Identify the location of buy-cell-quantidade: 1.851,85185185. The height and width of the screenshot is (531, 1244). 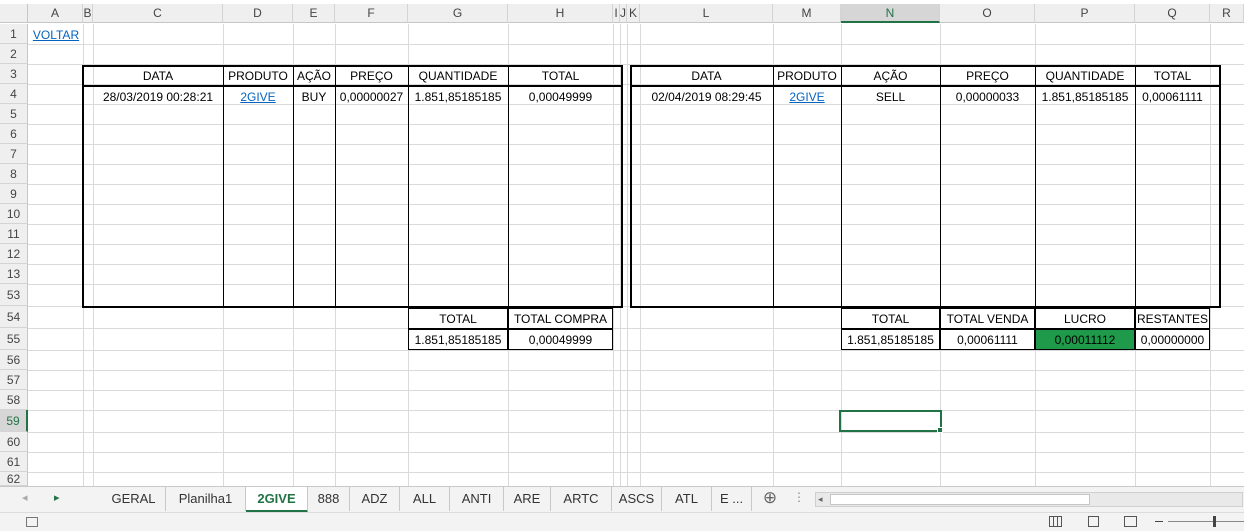
(458, 97).